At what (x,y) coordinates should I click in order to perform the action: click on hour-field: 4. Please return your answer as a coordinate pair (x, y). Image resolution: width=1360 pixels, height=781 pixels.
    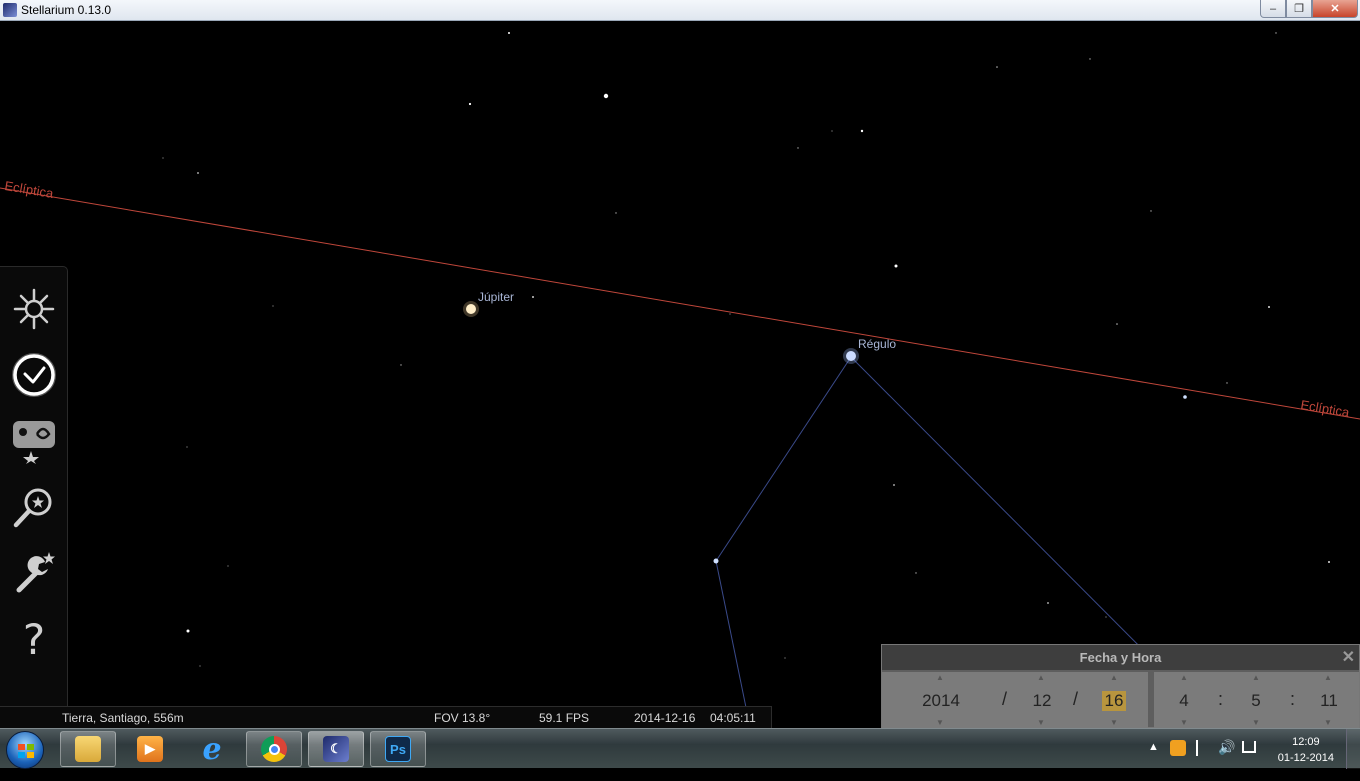
    Looking at the image, I should click on (1184, 701).